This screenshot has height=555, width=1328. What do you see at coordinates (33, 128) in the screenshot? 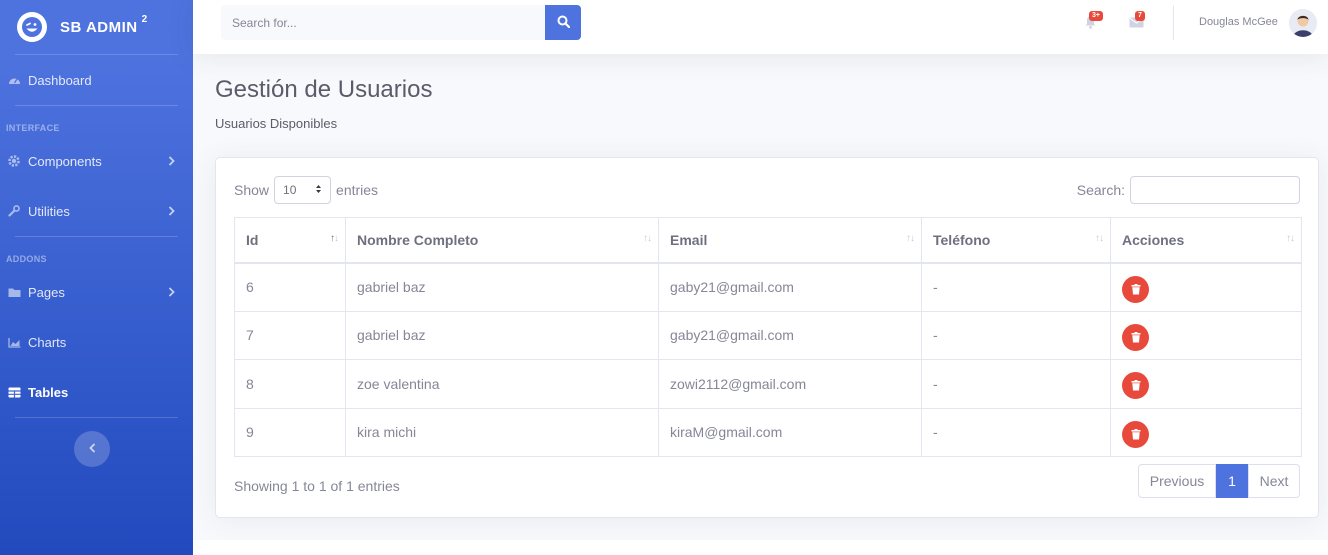
I see `sidebar-heading-interface: INTERFACE` at bounding box center [33, 128].